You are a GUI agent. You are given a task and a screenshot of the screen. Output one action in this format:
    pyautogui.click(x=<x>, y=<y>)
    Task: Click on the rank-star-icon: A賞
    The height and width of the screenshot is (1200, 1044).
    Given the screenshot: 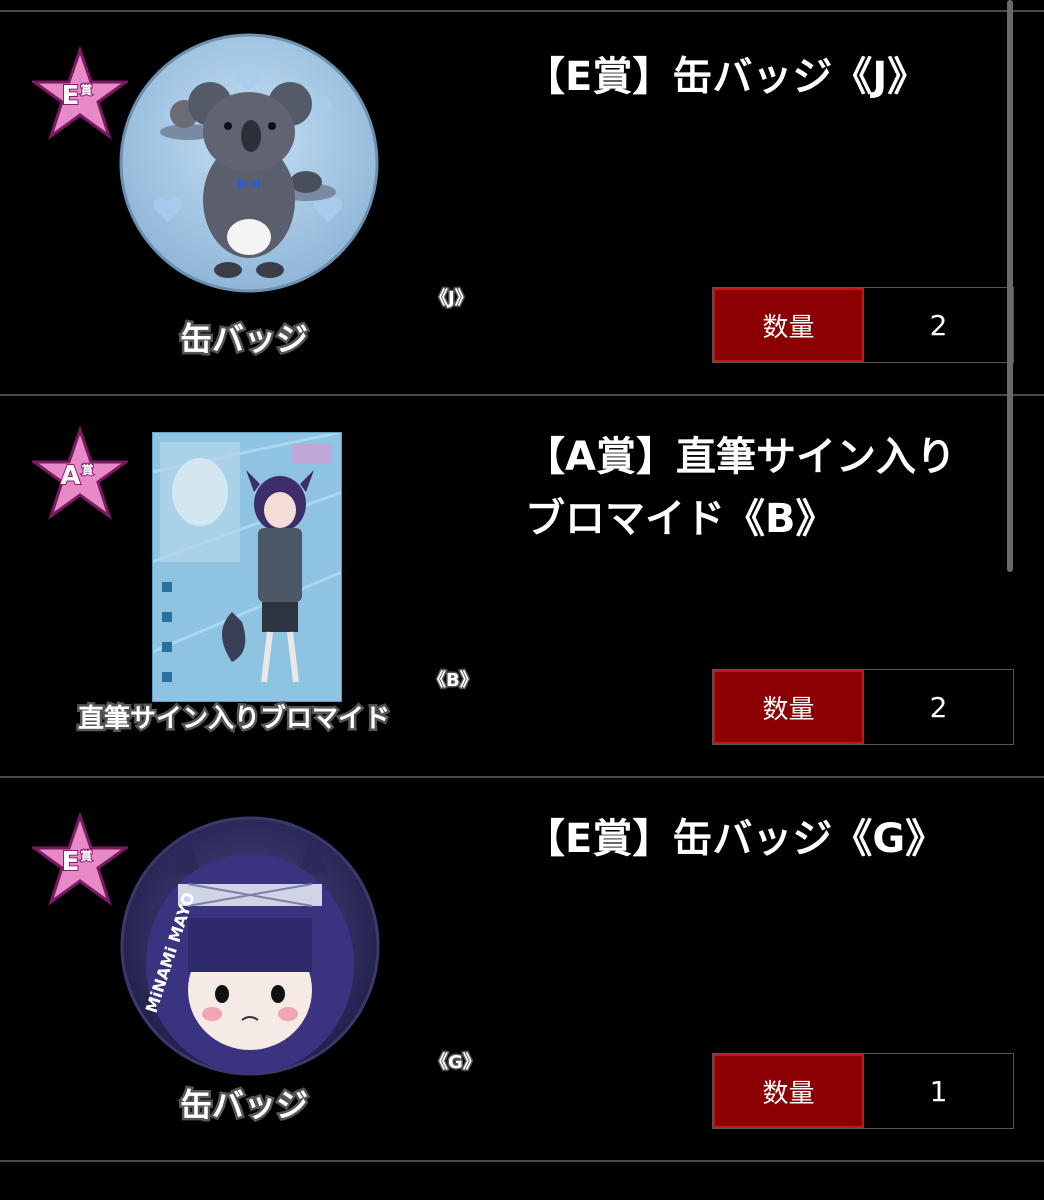 What is the action you would take?
    pyautogui.click(x=80, y=473)
    